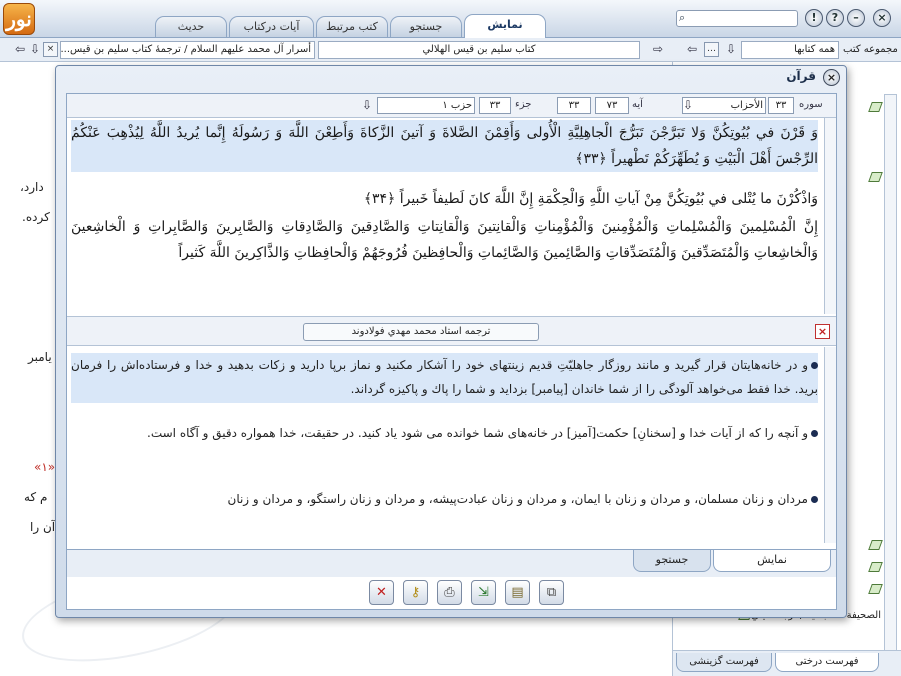  Describe the element at coordinates (737, 18) in the screenshot. I see `search-input: ⌕` at that location.